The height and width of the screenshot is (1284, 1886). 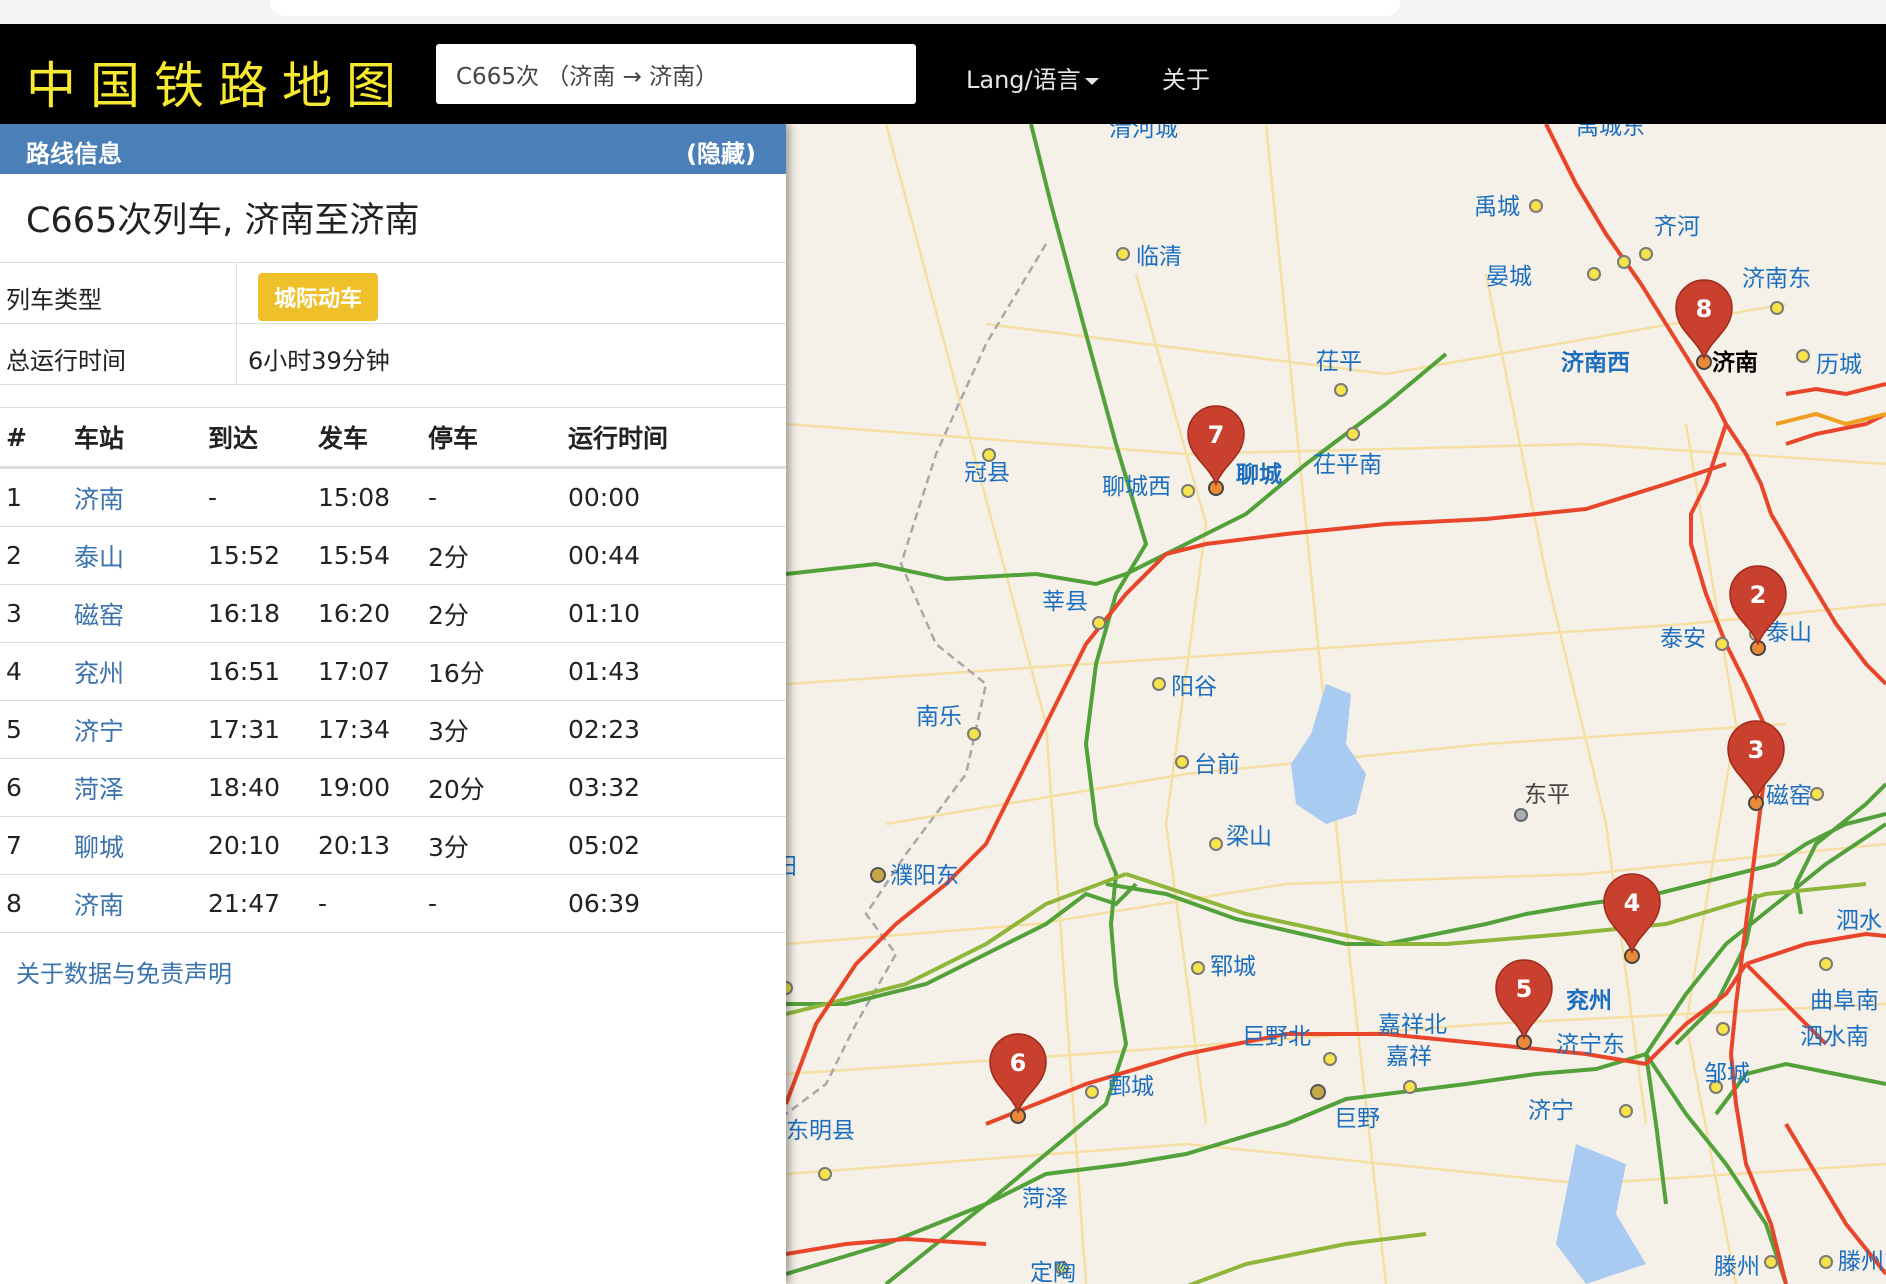 I want to click on train-search-input, so click(x=676, y=74).